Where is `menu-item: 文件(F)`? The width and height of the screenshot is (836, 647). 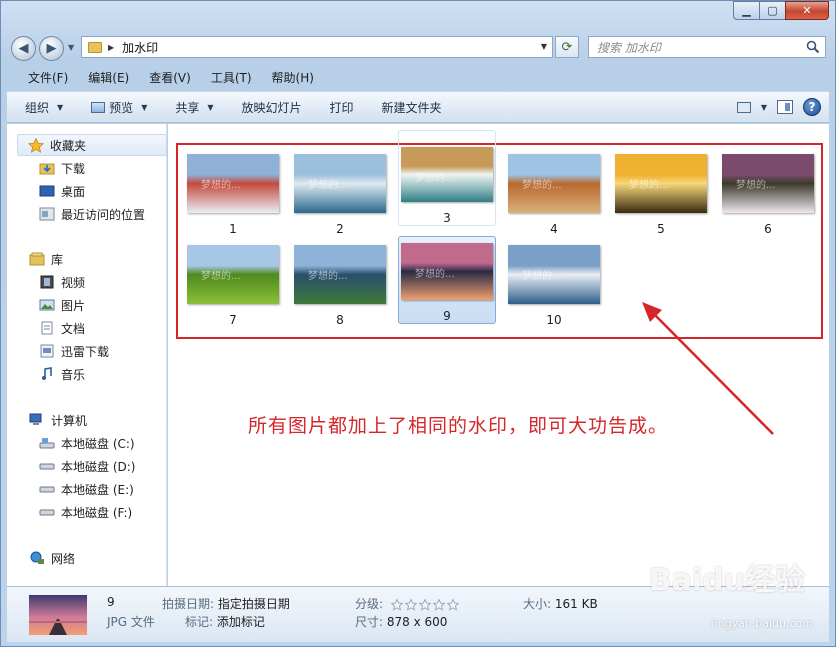 menu-item: 文件(F) is located at coordinates (45, 77).